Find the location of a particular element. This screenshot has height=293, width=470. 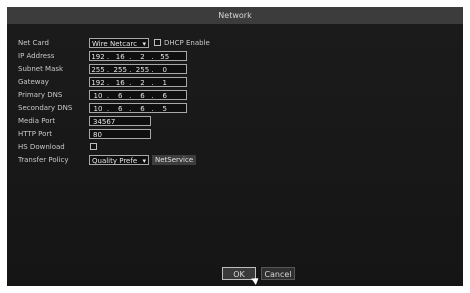

media-port-label: Media Port is located at coordinates (37, 121).